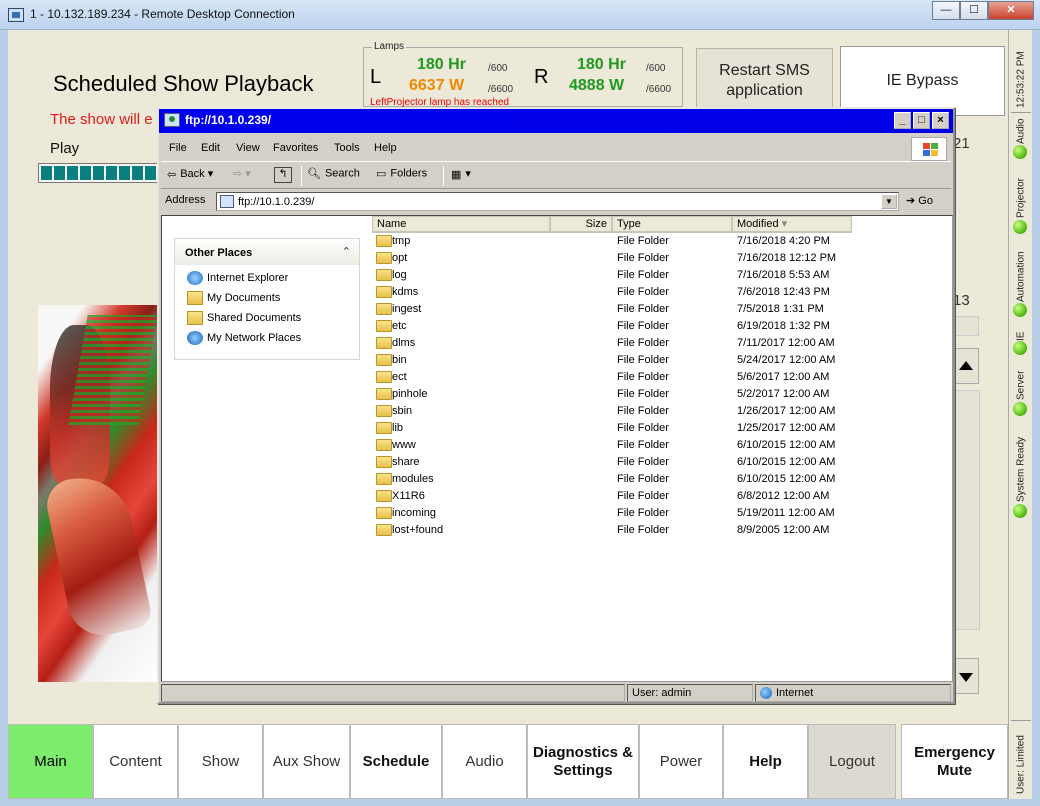  Describe the element at coordinates (662, 411) in the screenshot. I see `file-row: sbin File Folder 1/26/2017 12:00 AM` at that location.